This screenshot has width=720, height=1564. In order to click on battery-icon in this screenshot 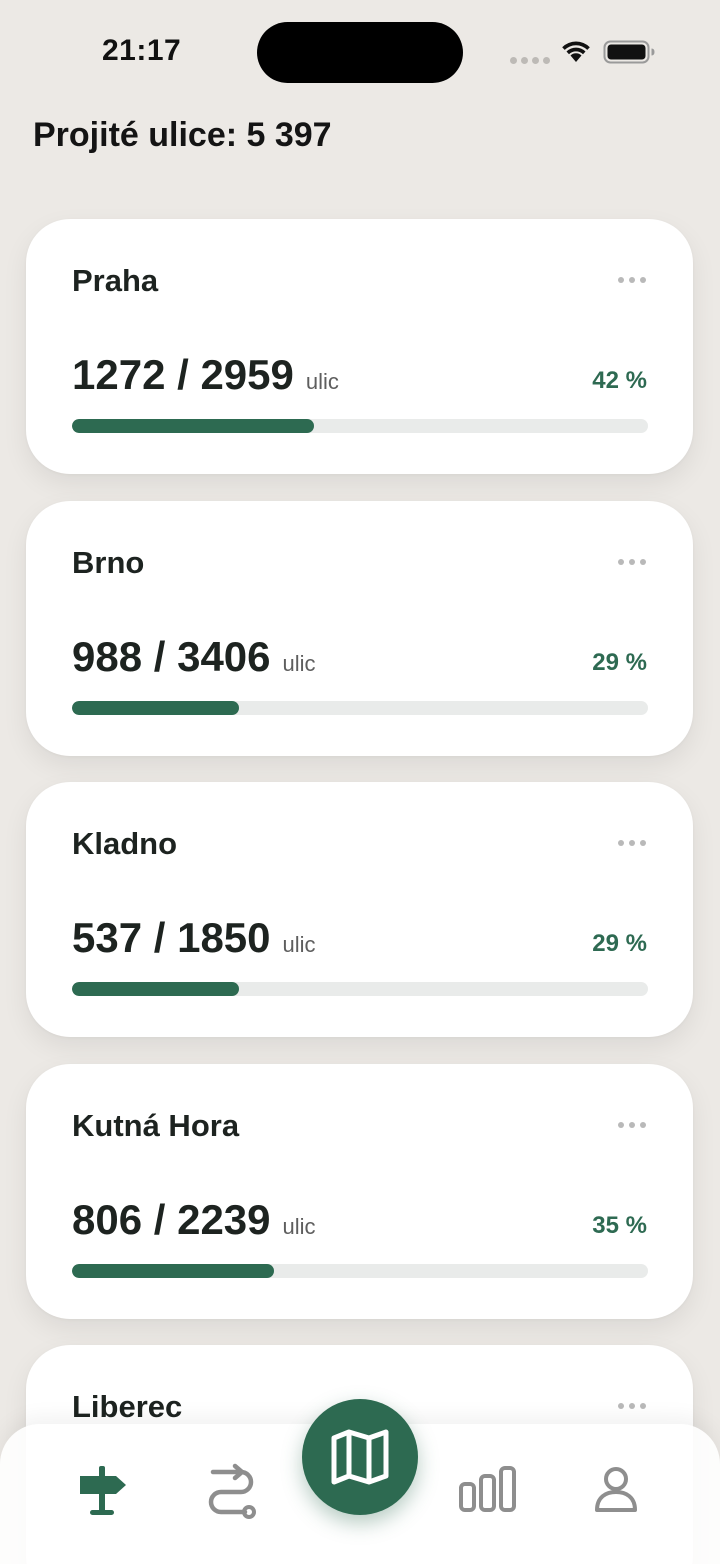, I will do `click(629, 52)`.